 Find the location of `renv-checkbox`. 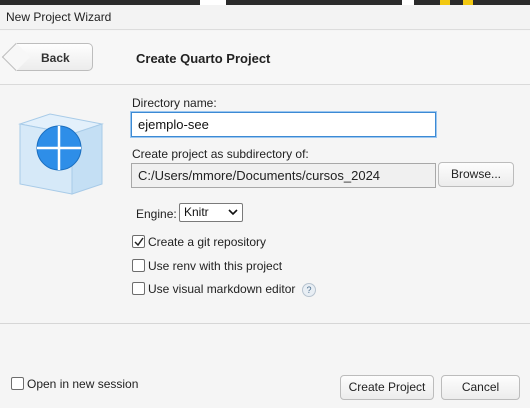

renv-checkbox is located at coordinates (138, 265).